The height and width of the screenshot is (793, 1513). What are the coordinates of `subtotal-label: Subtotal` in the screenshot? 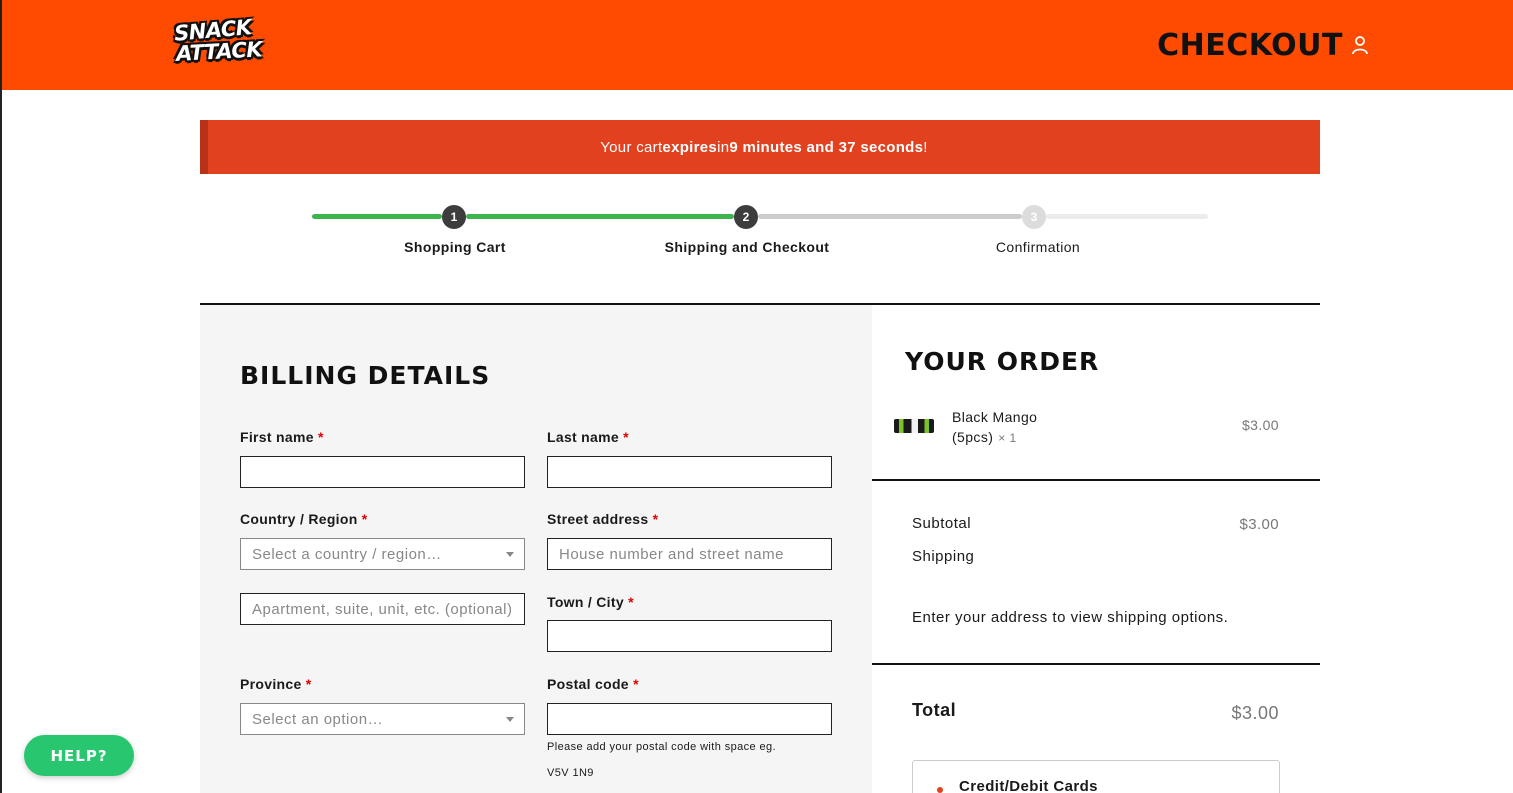 It's located at (942, 523).